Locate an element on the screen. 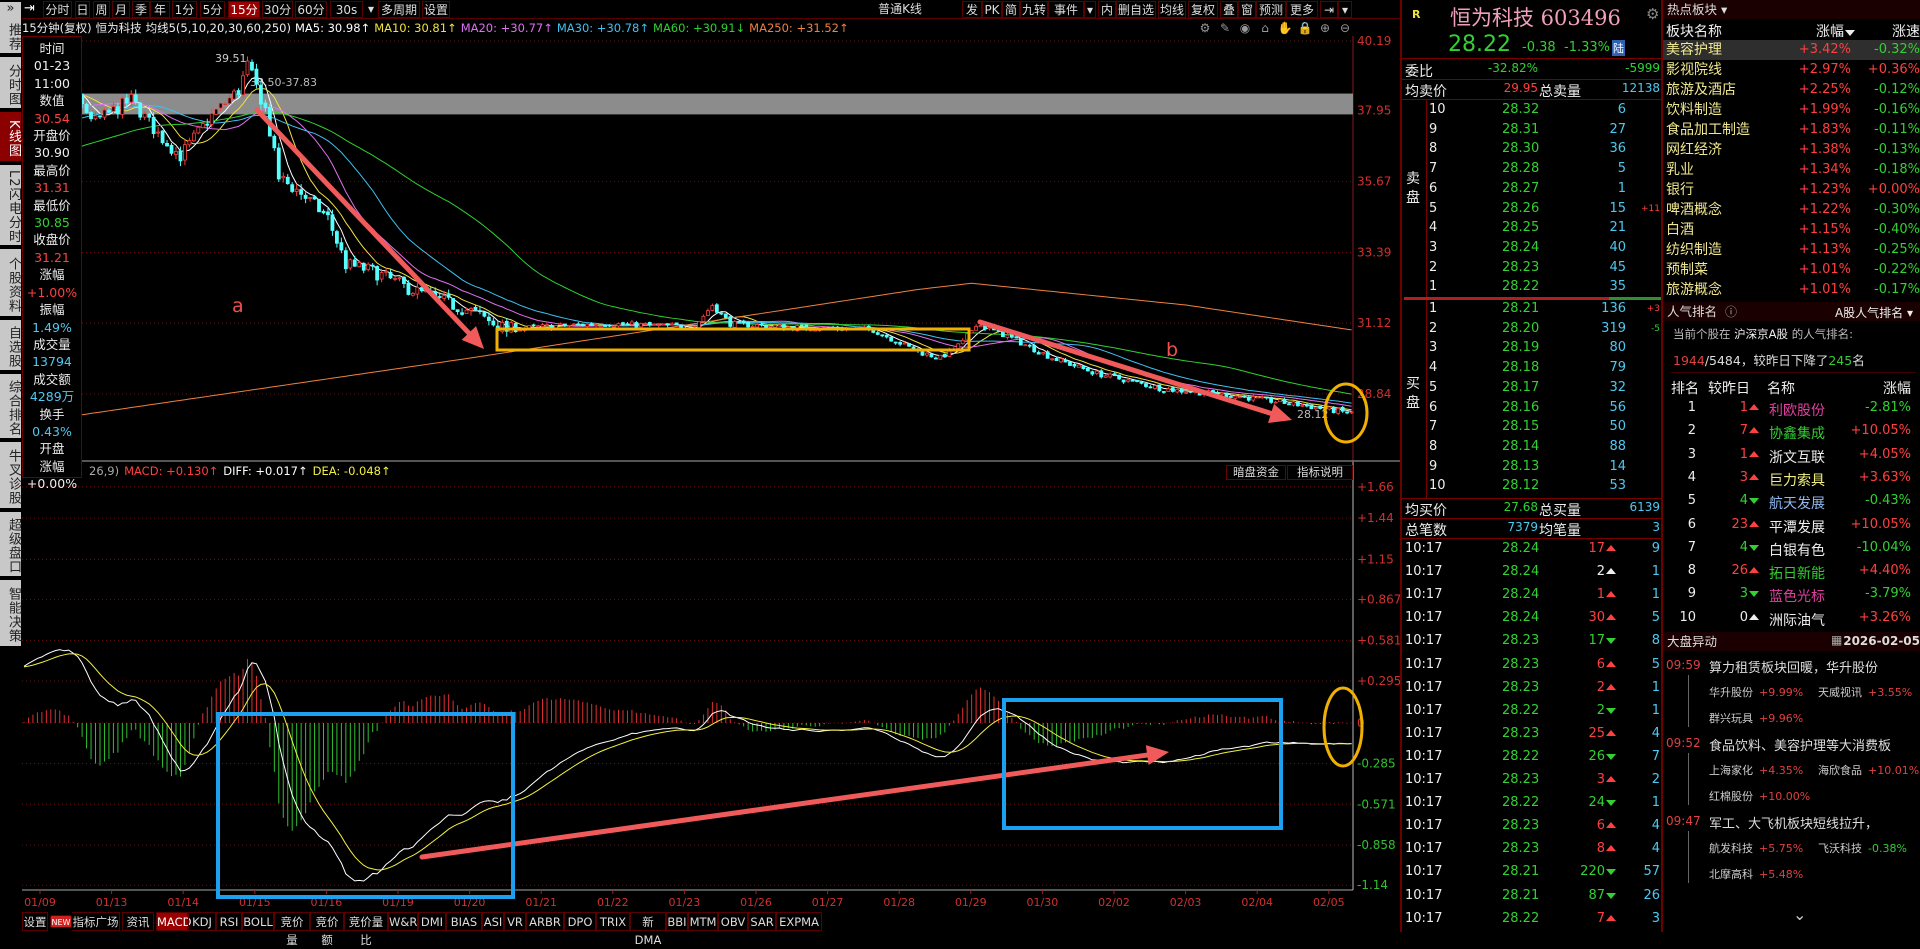  toolbar-button-0: 发 is located at coordinates (972, 9).